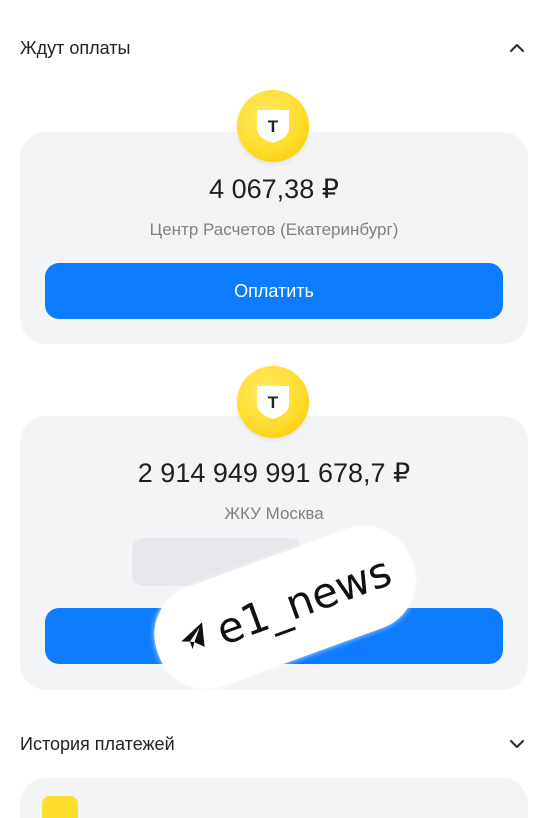 This screenshot has height=818, width=549. Describe the element at coordinates (274, 229) in the screenshot. I see `bill-payee: Центр Расчетов (Екатеринбург)` at that location.